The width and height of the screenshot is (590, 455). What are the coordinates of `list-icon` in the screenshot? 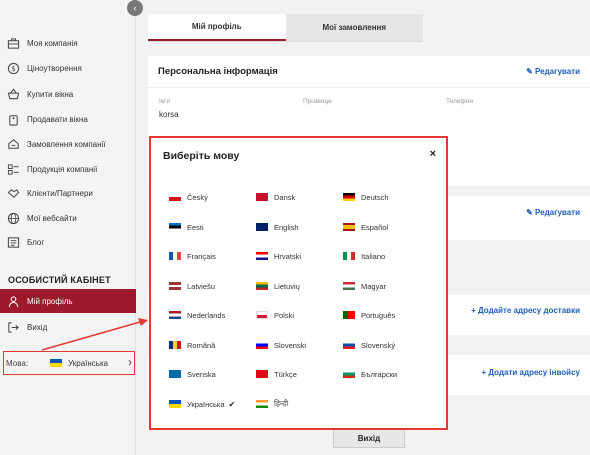 It's located at (13, 169).